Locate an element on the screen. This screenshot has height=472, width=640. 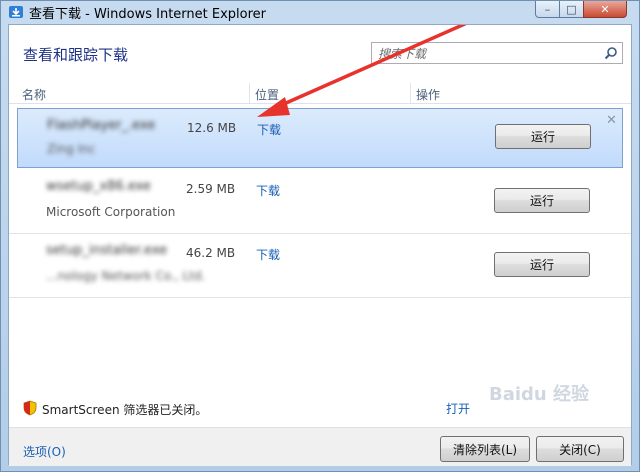
close-button: 关闭(C) is located at coordinates (580, 449).